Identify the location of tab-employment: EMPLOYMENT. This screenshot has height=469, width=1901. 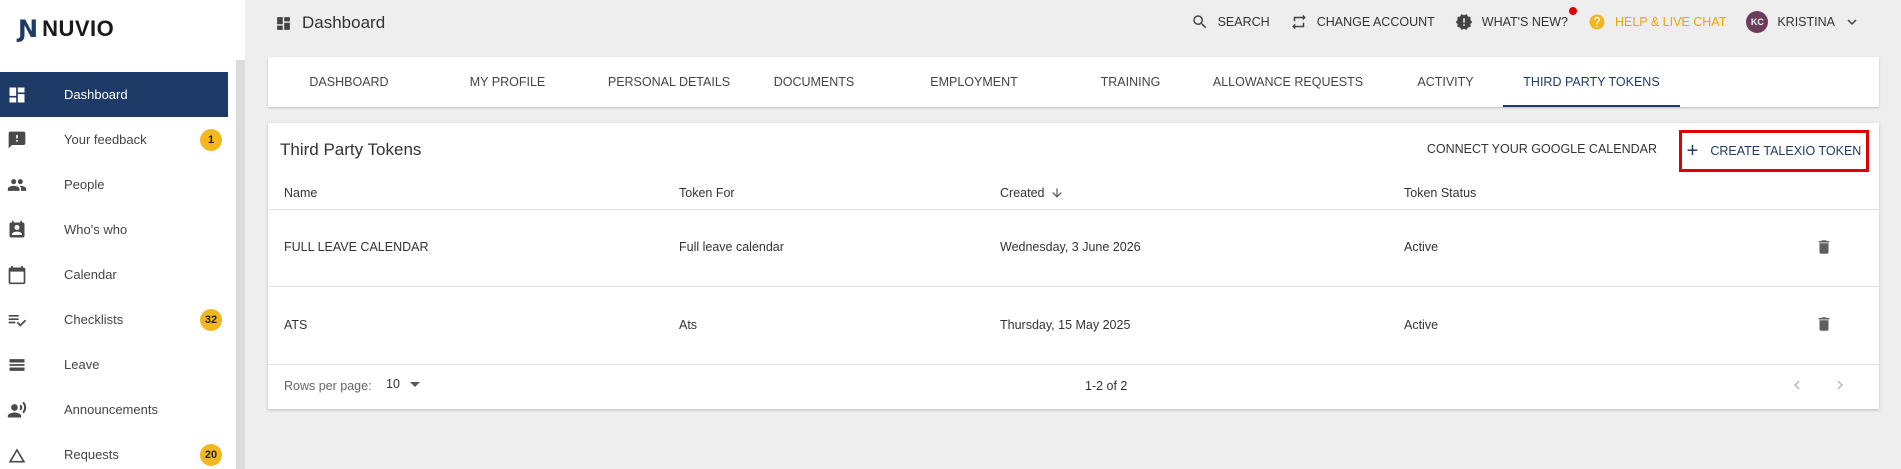
(974, 82).